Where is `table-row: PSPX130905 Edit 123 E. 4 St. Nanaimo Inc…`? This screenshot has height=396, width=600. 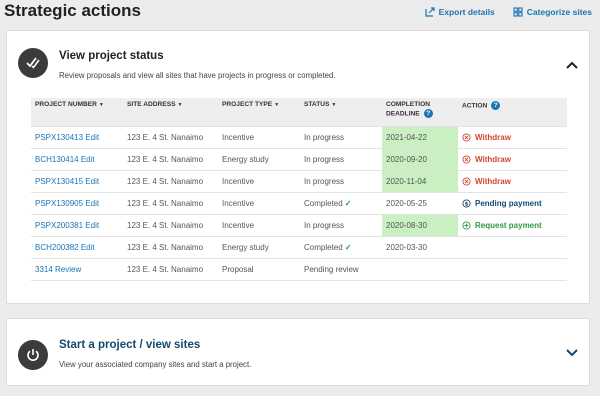 table-row: PSPX130905 Edit 123 E. 4 St. Nanaimo Inc… is located at coordinates (299, 202).